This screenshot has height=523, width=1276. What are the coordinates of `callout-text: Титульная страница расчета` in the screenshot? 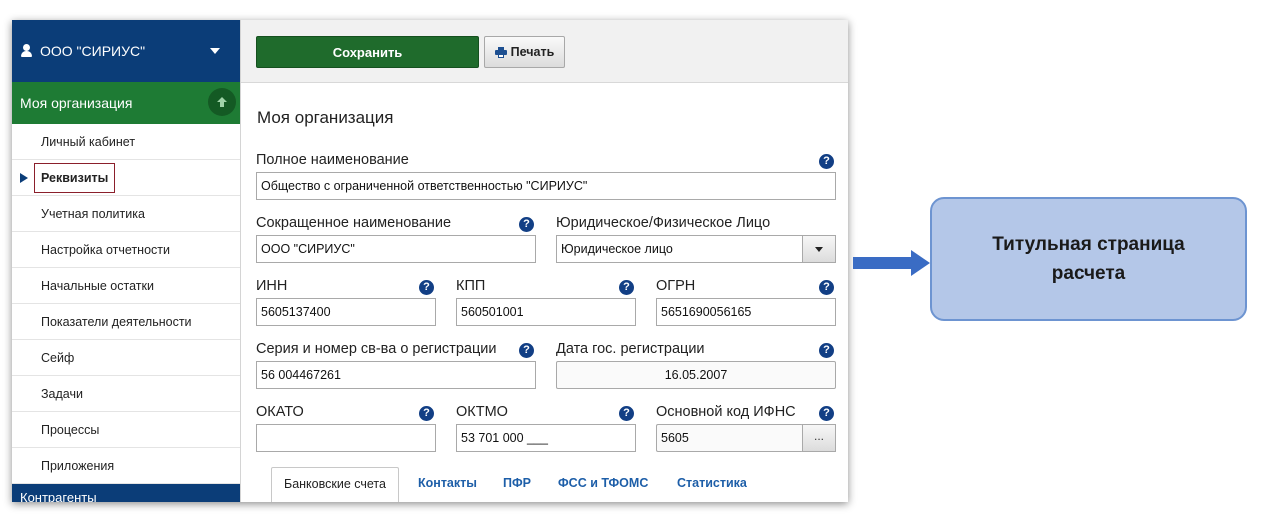 It's located at (1088, 259).